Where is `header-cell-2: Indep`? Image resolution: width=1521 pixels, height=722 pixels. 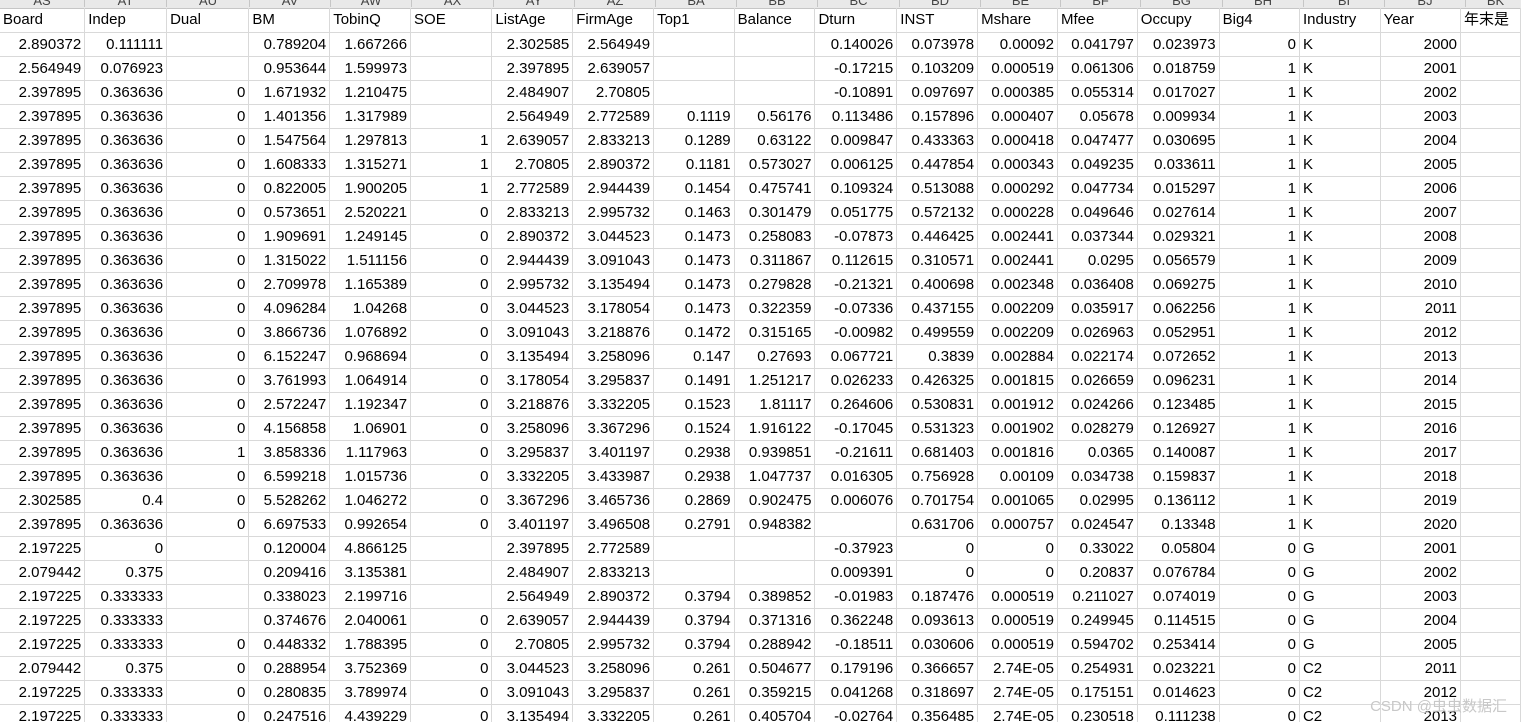 header-cell-2: Indep is located at coordinates (126, 20).